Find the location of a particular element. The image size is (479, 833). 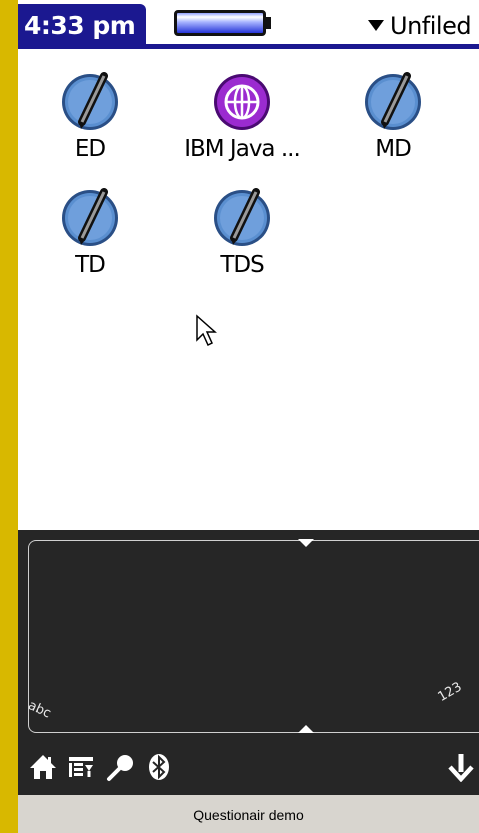

graffiti-divider-top-marker is located at coordinates (306, 543).